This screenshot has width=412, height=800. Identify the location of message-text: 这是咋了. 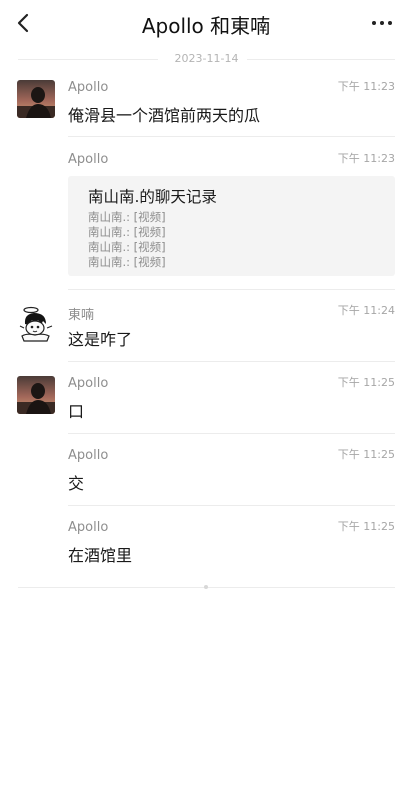
(100, 339).